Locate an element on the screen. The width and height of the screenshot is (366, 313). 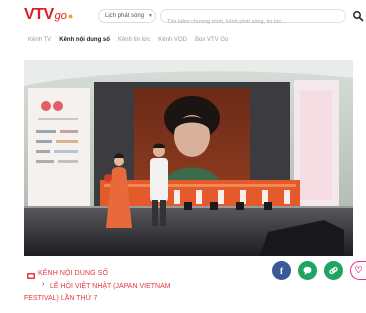
favorite-share-button: ♡ is located at coordinates (358, 270).